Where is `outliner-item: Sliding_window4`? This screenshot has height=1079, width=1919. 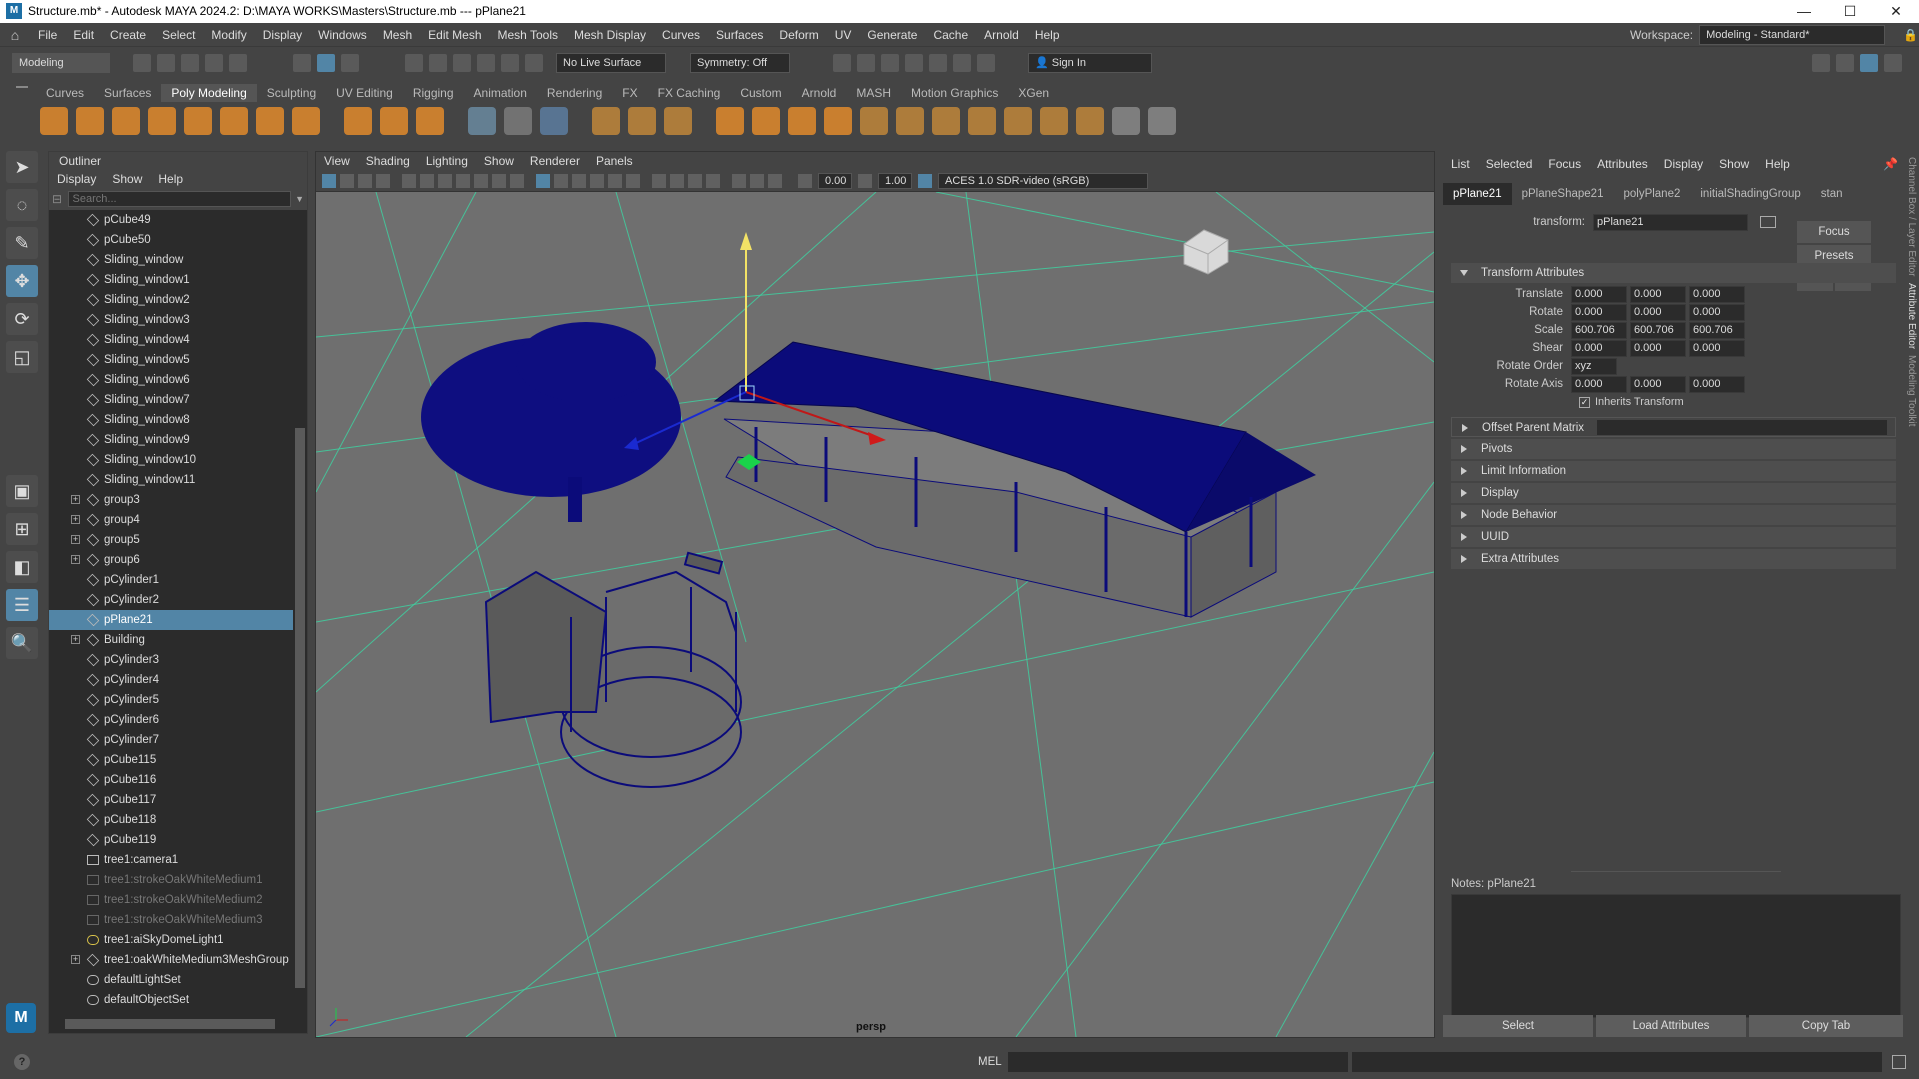 outliner-item: Sliding_window4 is located at coordinates (171, 340).